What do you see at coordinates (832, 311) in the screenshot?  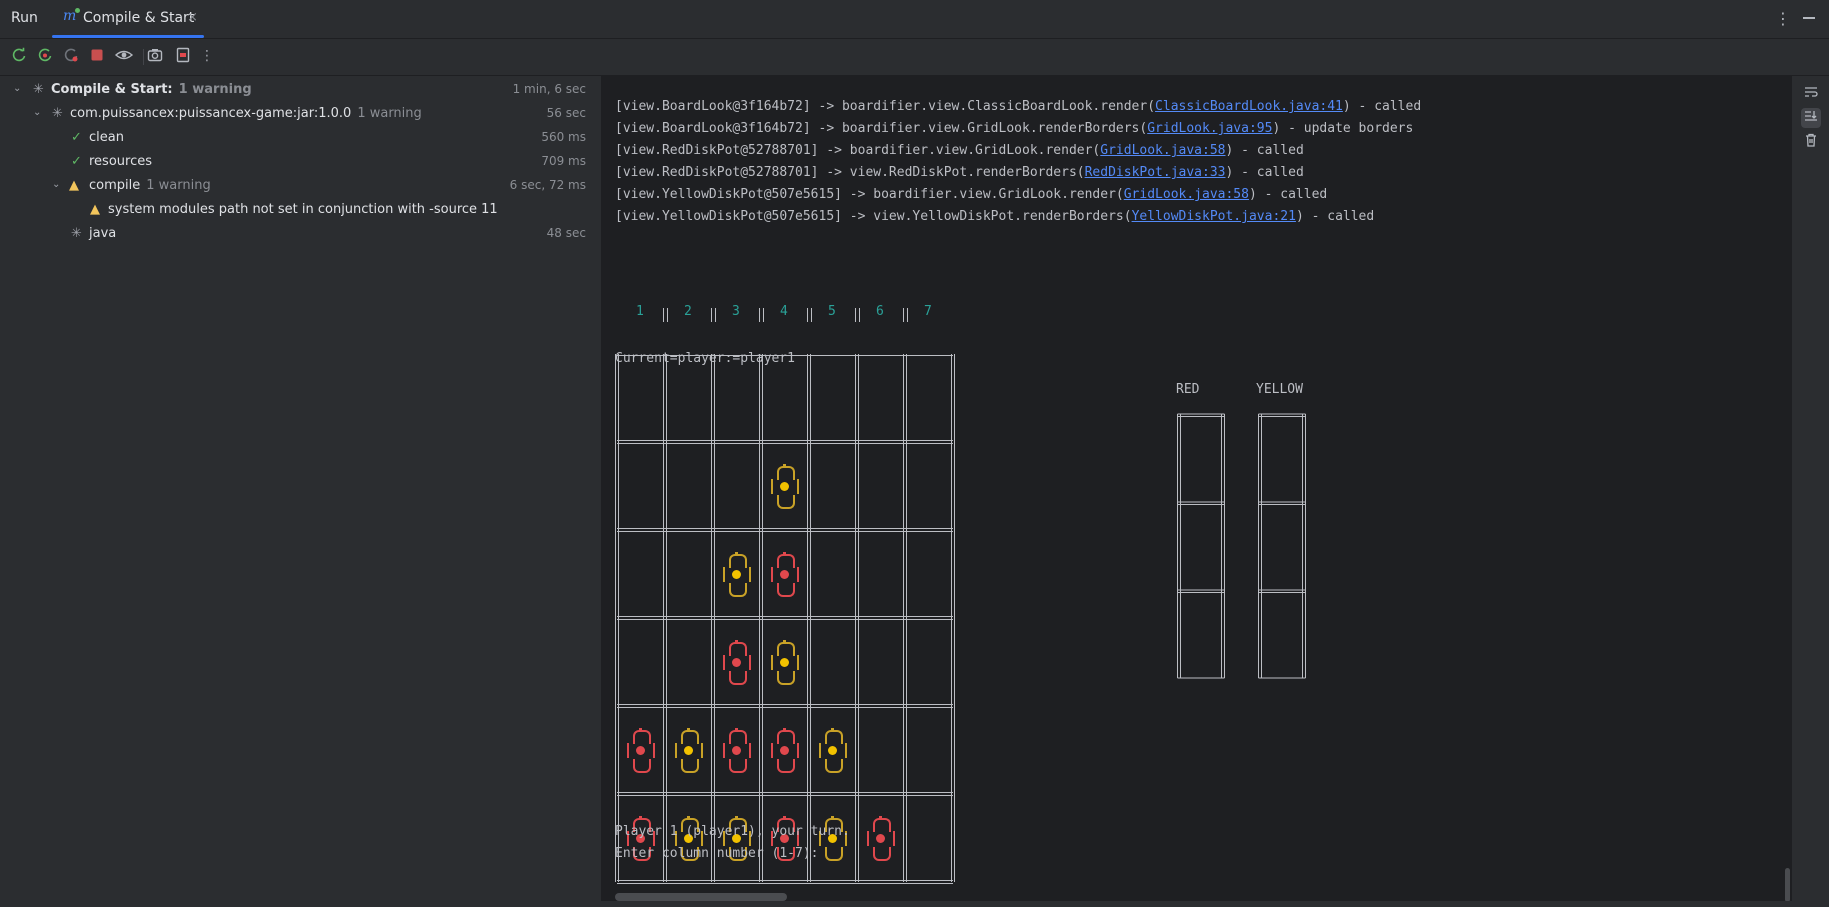 I see `column-number: 5` at bounding box center [832, 311].